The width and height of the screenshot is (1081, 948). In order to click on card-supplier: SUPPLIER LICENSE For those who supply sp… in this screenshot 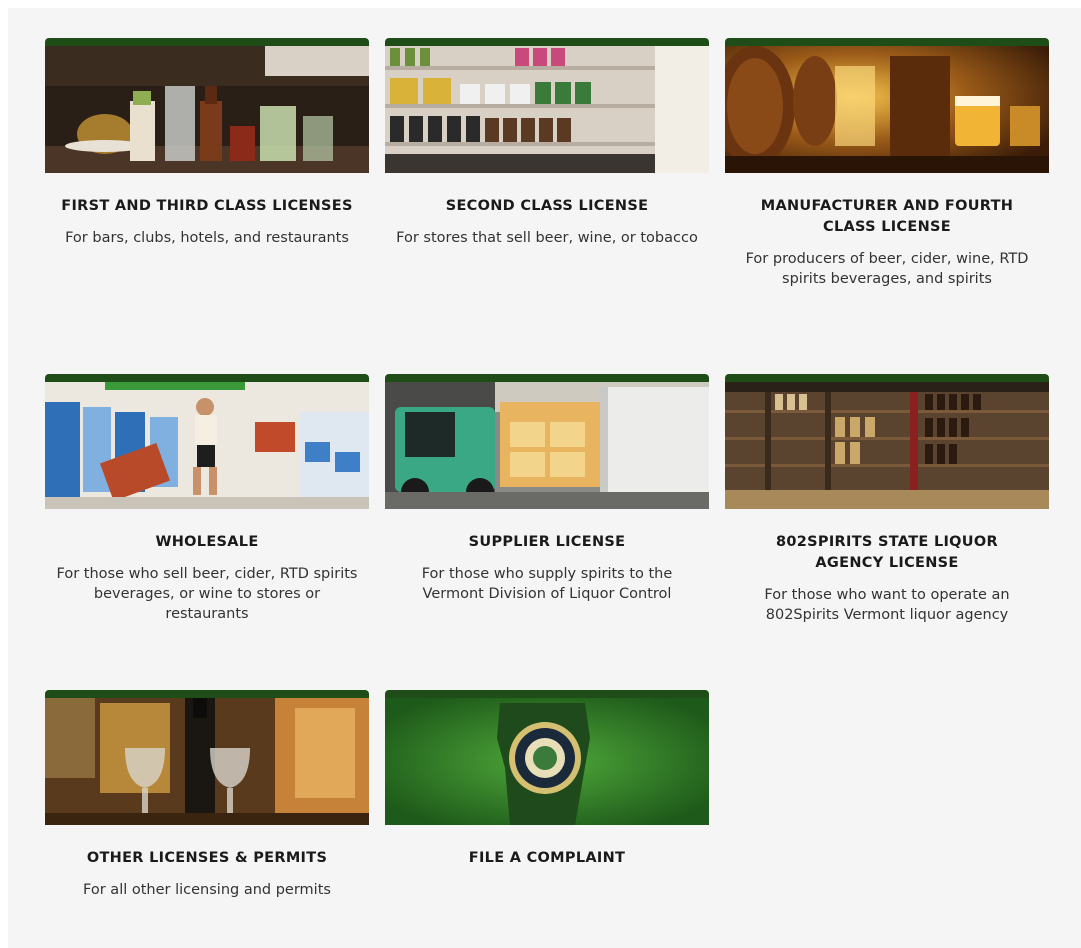, I will do `click(547, 489)`.